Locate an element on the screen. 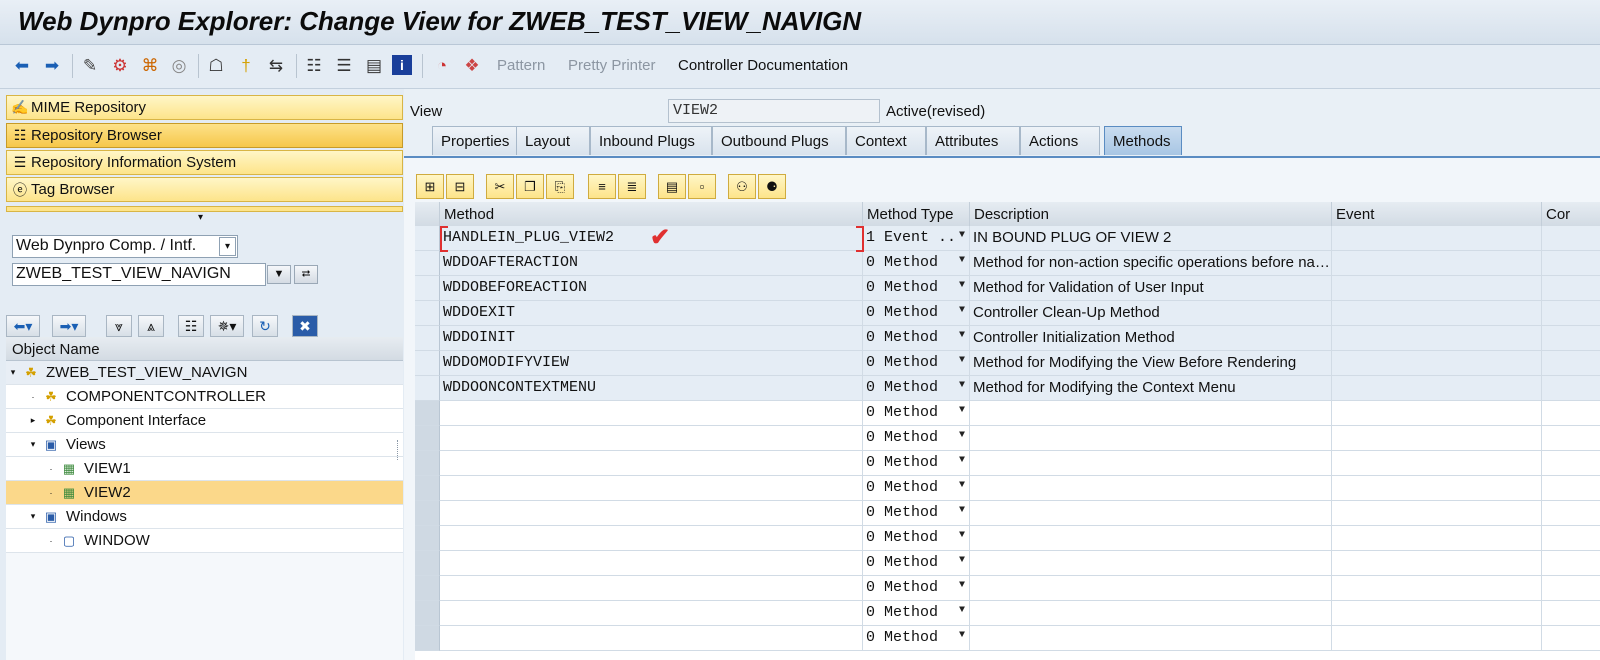  description-cell: Method for Modifying the Context Menu is located at coordinates (1151, 388).